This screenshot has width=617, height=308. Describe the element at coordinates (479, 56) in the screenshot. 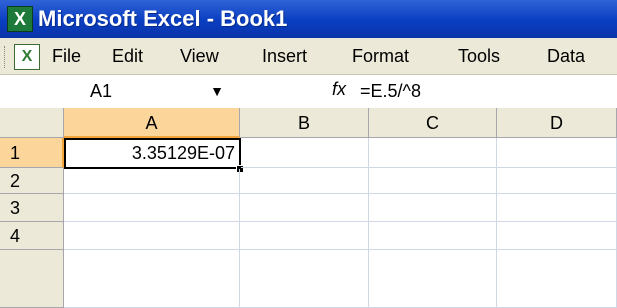

I see `menu-tools: Tools` at that location.